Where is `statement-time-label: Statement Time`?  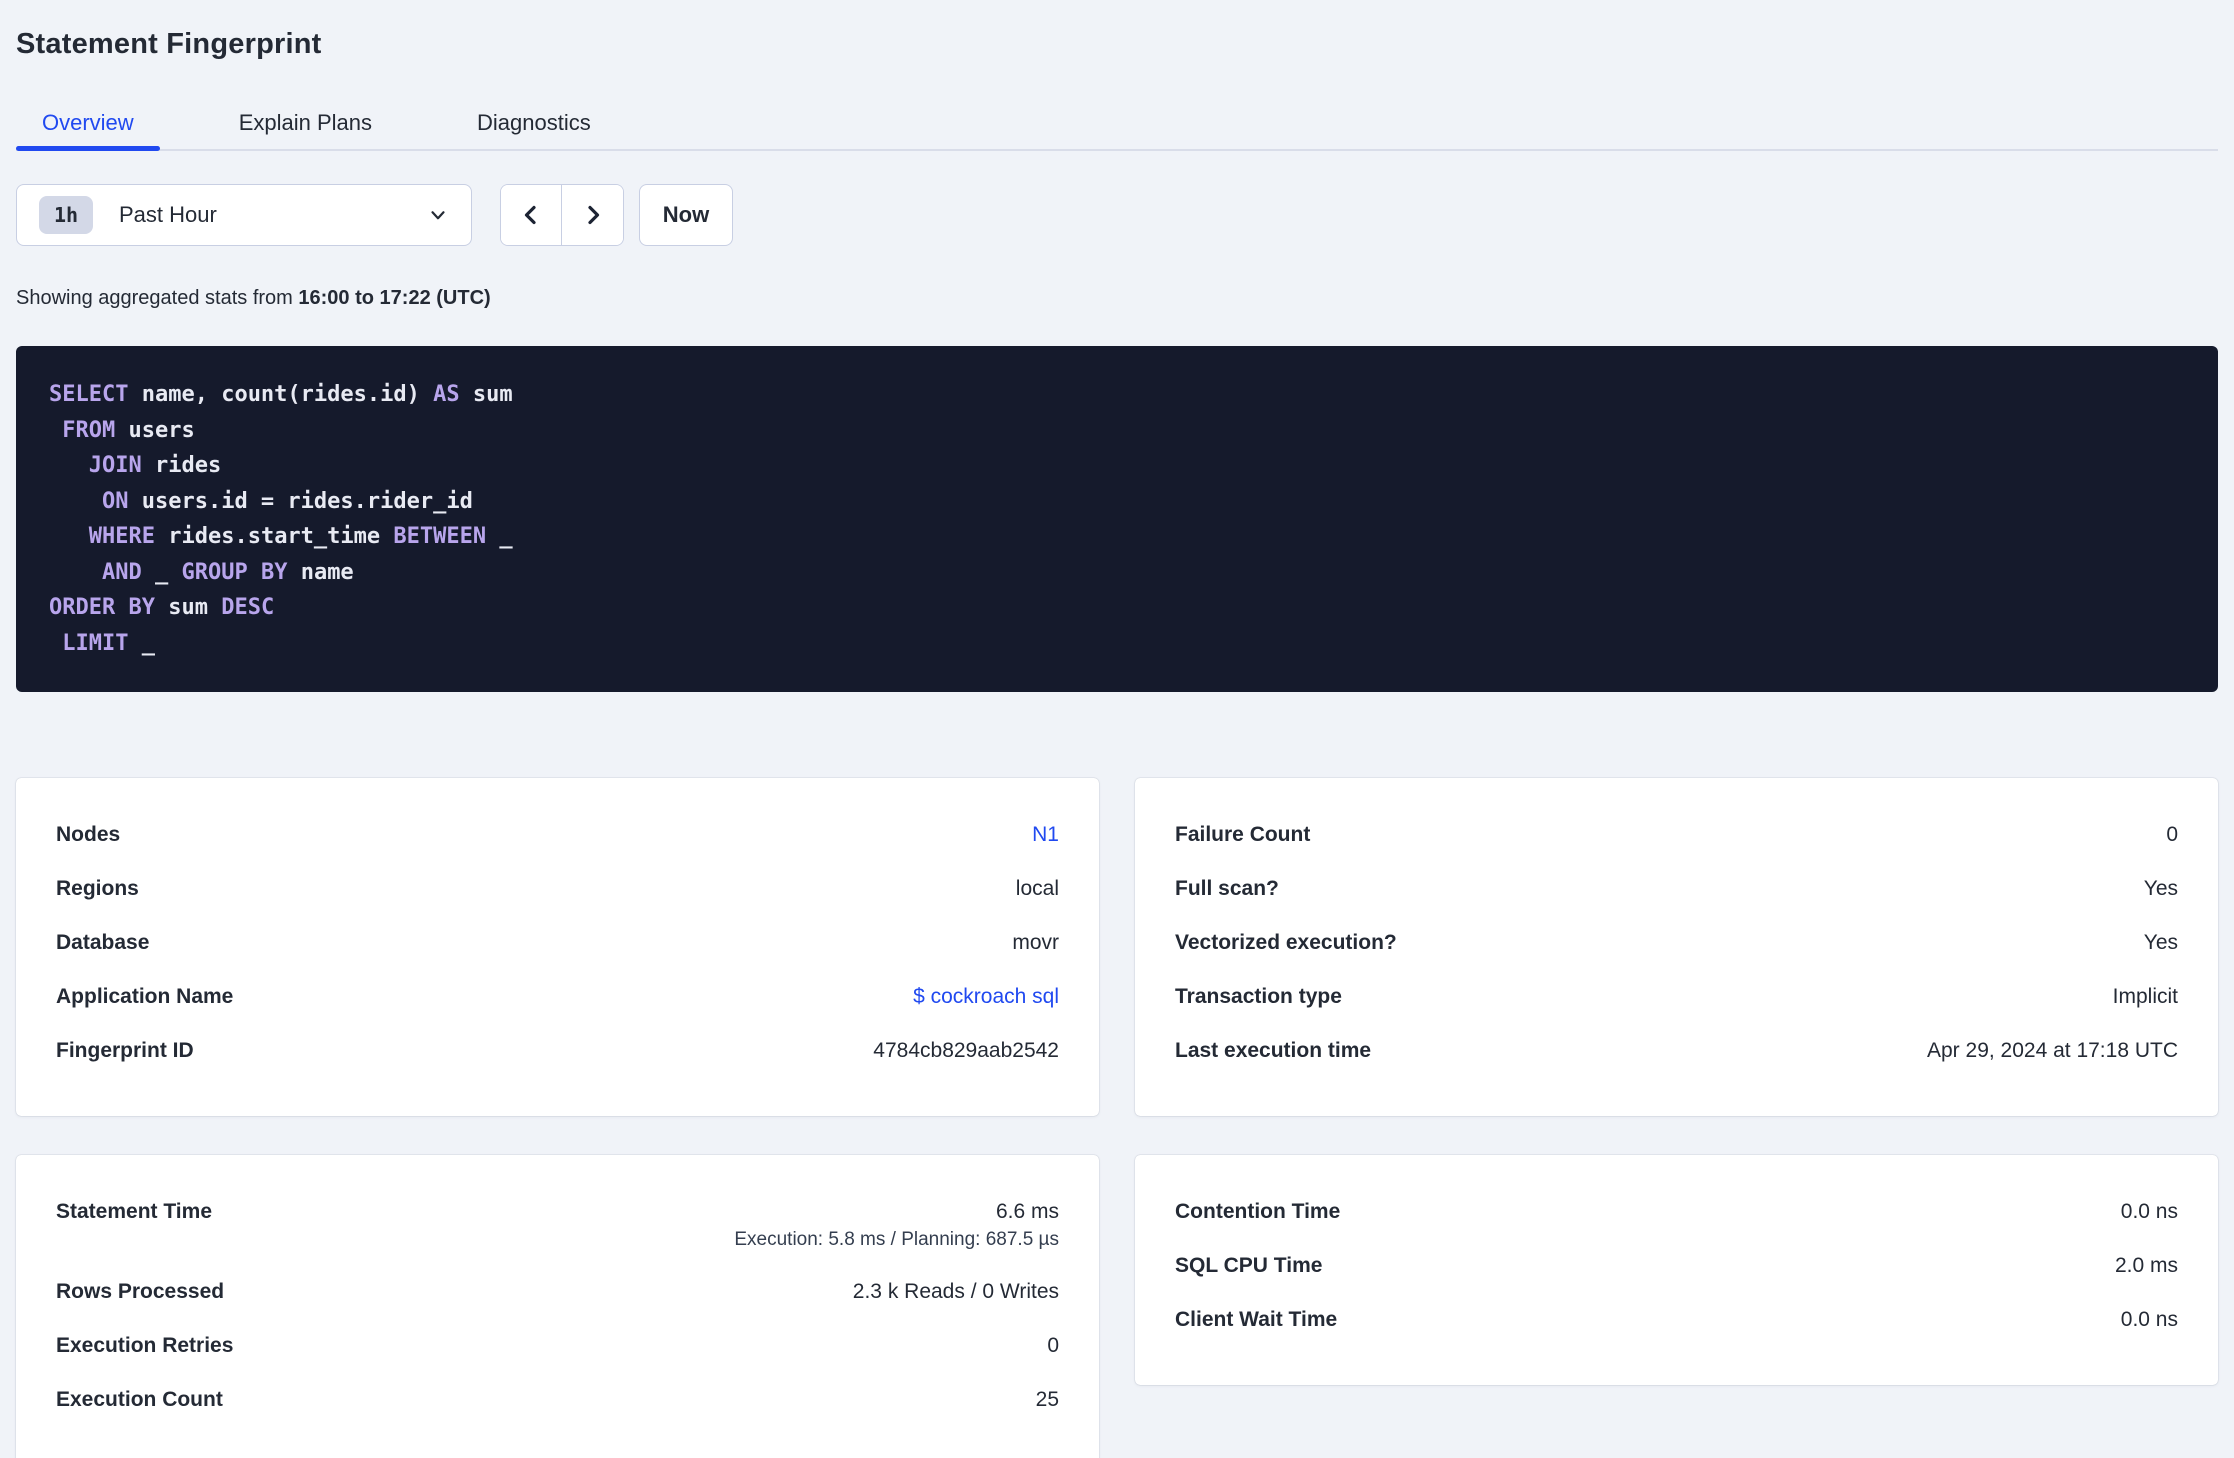
statement-time-label: Statement Time is located at coordinates (134, 1211).